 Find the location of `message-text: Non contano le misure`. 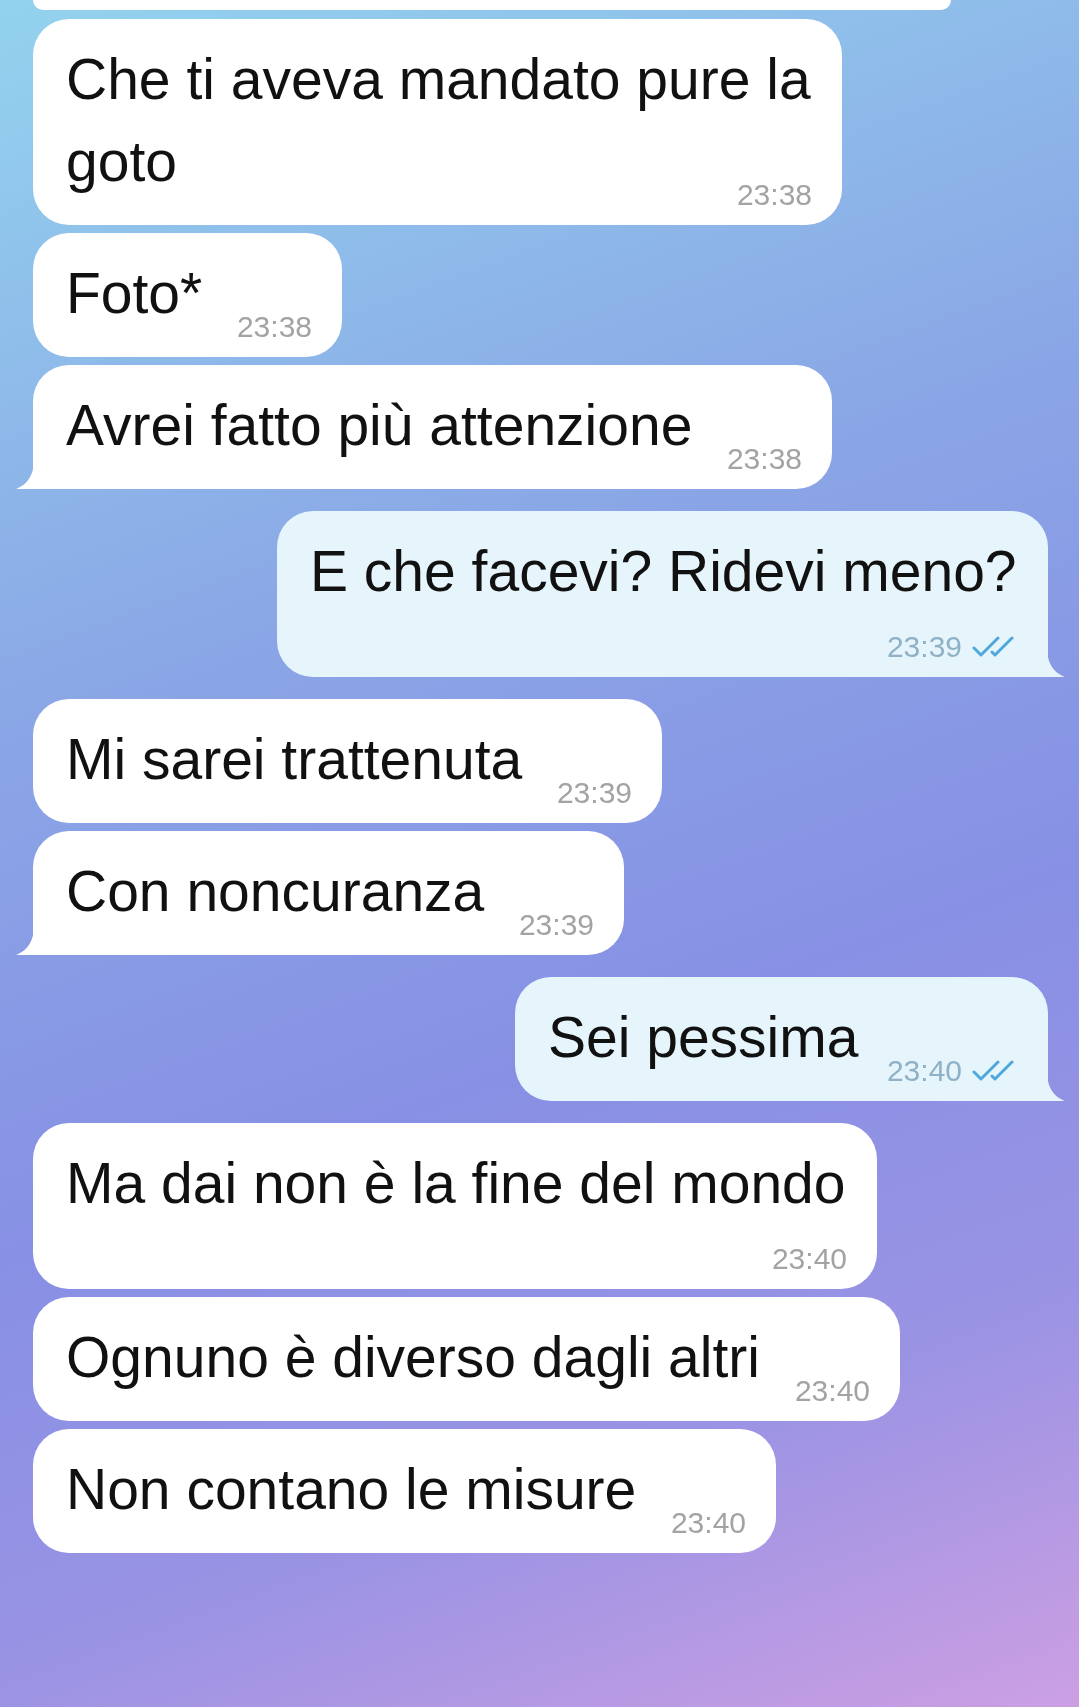

message-text: Non contano le misure is located at coordinates (351, 1489).